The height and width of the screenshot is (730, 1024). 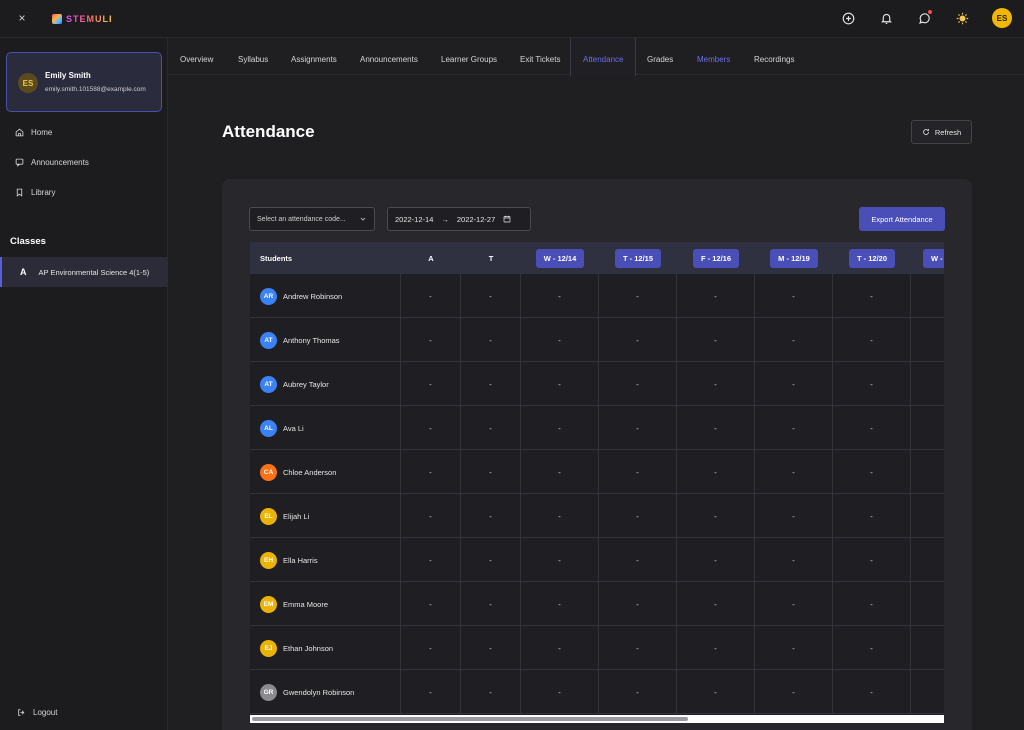 What do you see at coordinates (431, 258) in the screenshot?
I see `header-absent: A` at bounding box center [431, 258].